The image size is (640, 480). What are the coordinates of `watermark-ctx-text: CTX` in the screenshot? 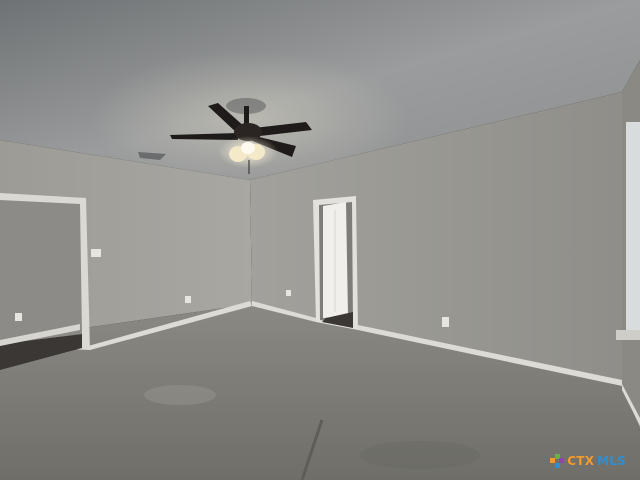 It's located at (581, 461).